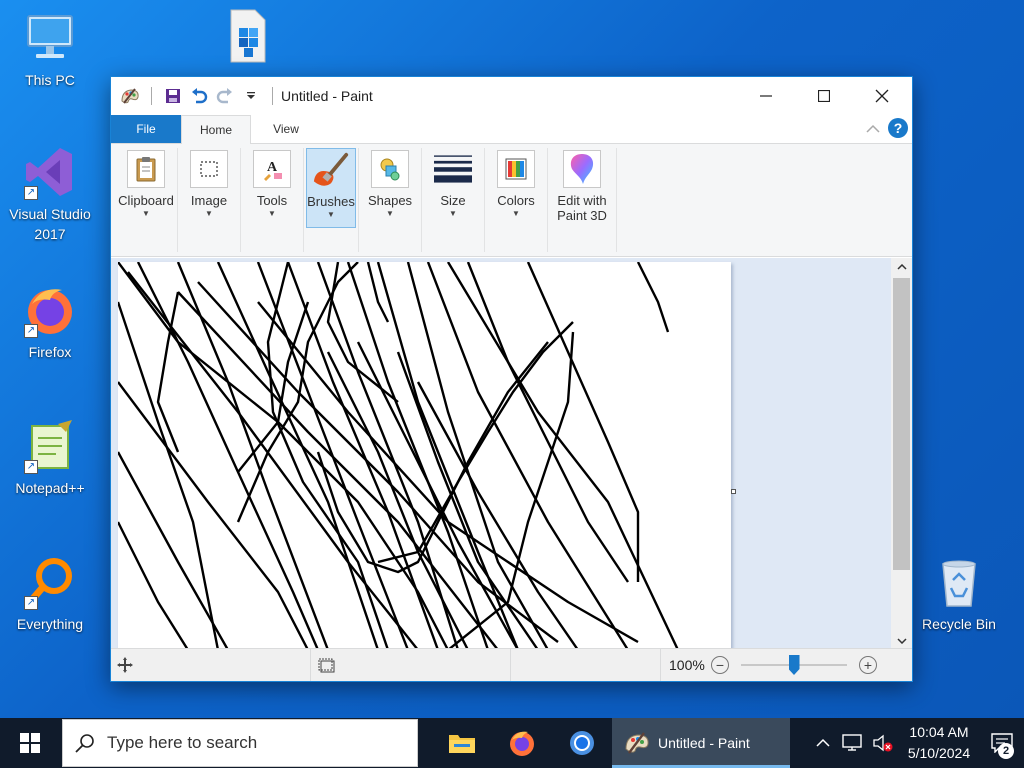 The height and width of the screenshot is (768, 1024). I want to click on volume-muted-icon, so click(883, 743).